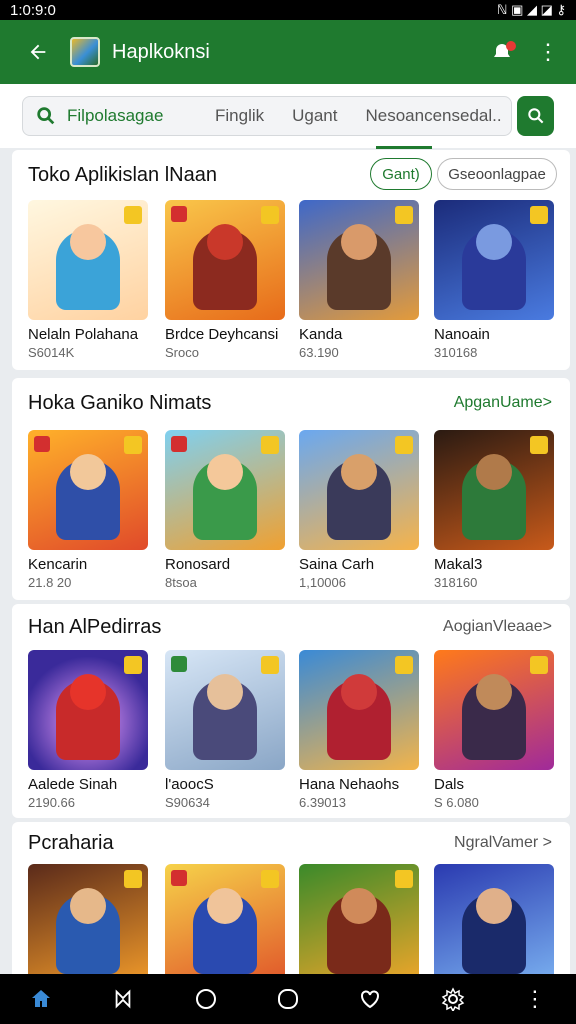  Describe the element at coordinates (511, 46) in the screenshot. I see `notification-dot` at that location.